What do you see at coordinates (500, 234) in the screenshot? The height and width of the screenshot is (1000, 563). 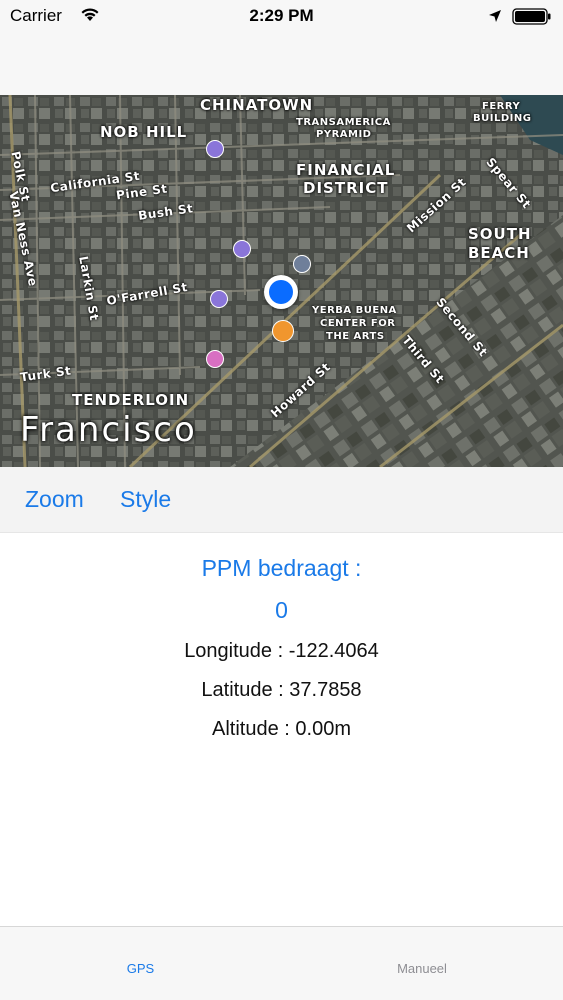 I see `map-label-district: SOUTH` at bounding box center [500, 234].